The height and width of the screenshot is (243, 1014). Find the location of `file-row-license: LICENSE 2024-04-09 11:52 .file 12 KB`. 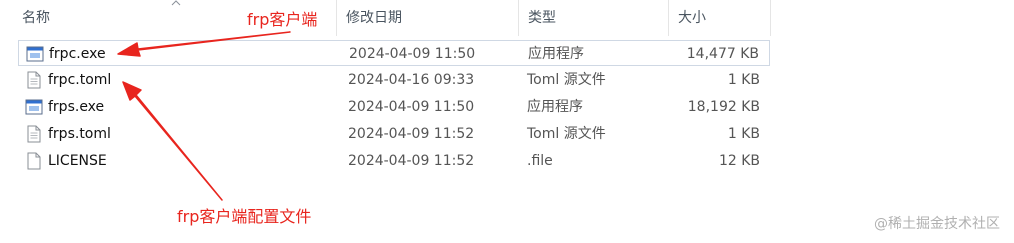

file-row-license: LICENSE 2024-04-09 11:52 .file 12 KB is located at coordinates (394, 161).